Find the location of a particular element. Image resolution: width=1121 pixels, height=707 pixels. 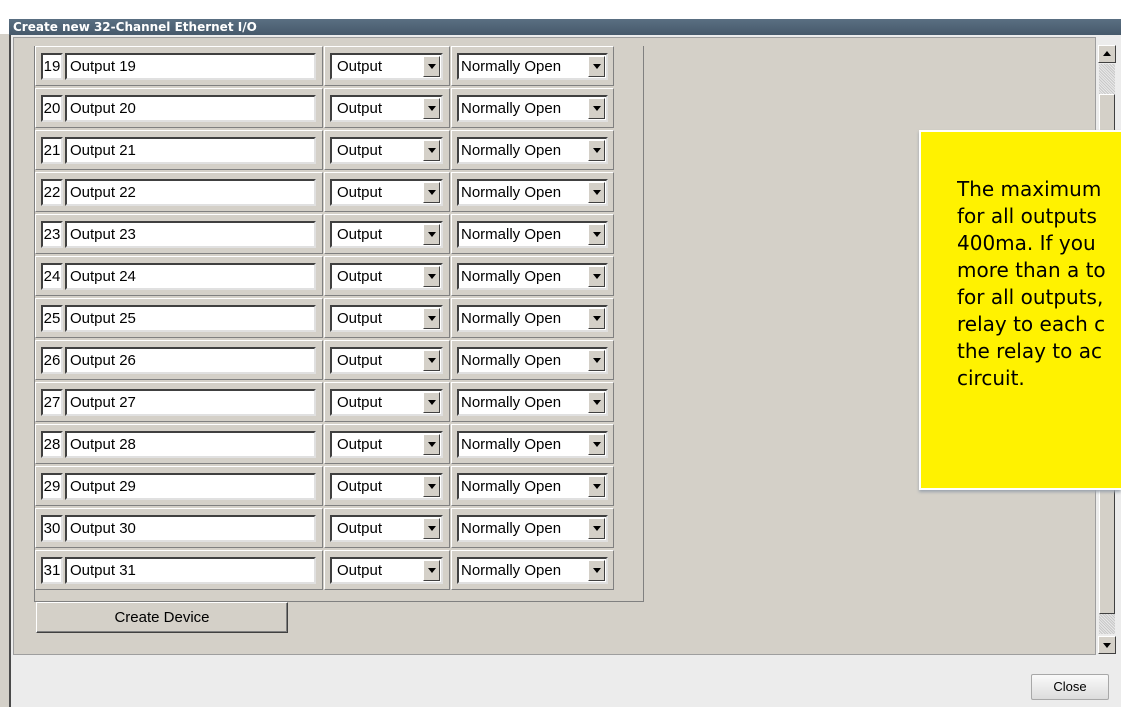

channel-number: 23 is located at coordinates (52, 234).